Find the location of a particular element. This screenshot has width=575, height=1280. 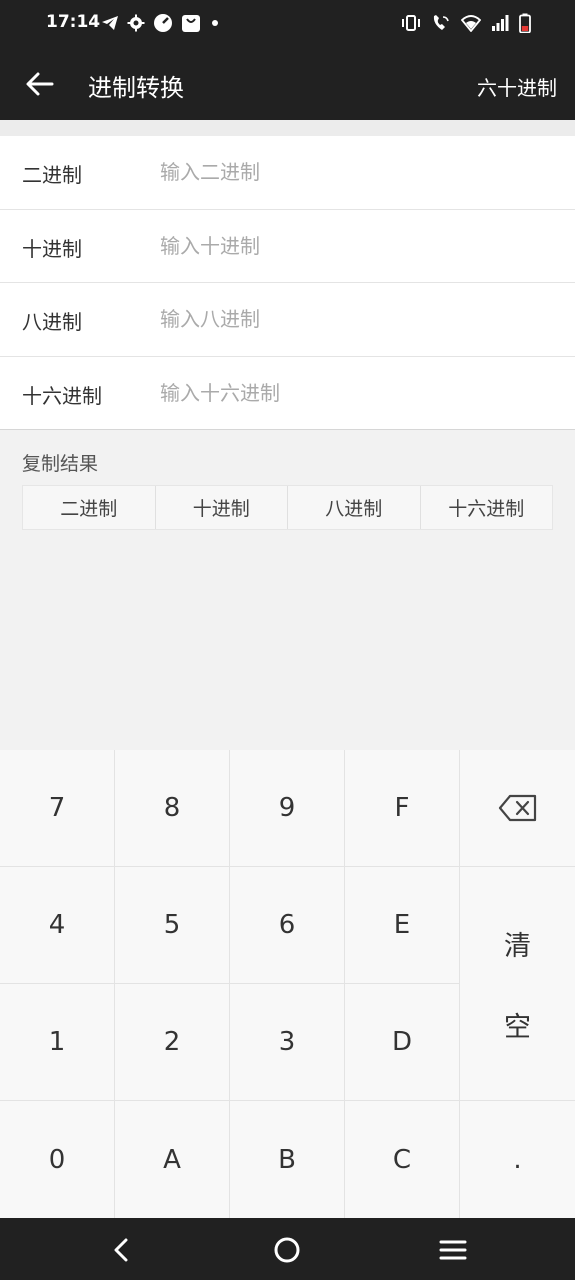

binary-row: 二进制 is located at coordinates (287, 173).